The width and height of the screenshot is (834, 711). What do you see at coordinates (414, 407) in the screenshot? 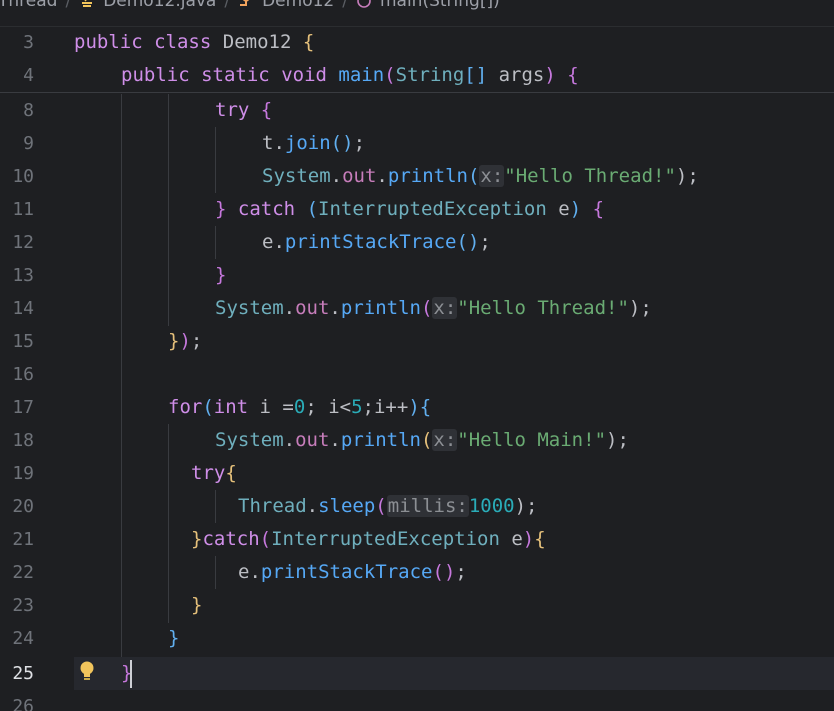
I see `paren: )` at bounding box center [414, 407].